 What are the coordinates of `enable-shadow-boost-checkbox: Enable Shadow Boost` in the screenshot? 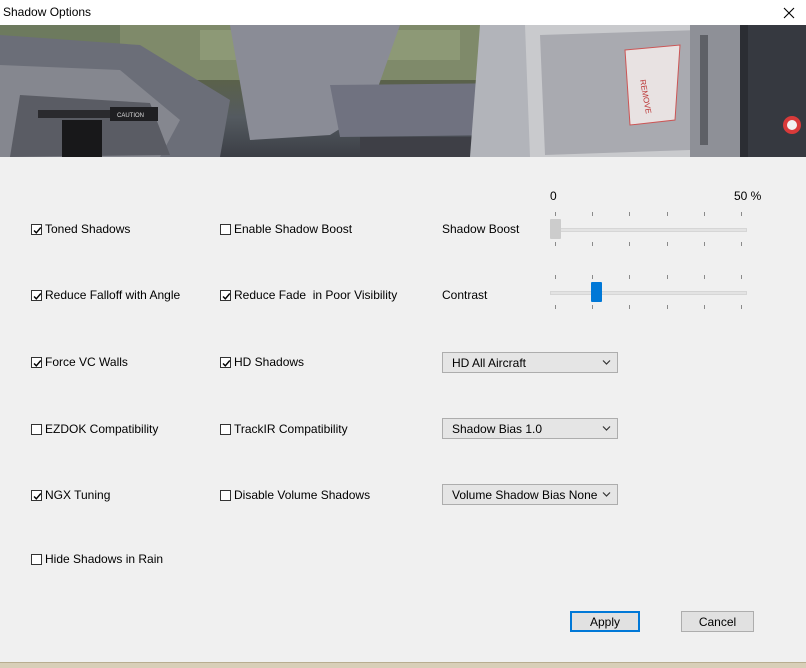 It's located at (286, 229).